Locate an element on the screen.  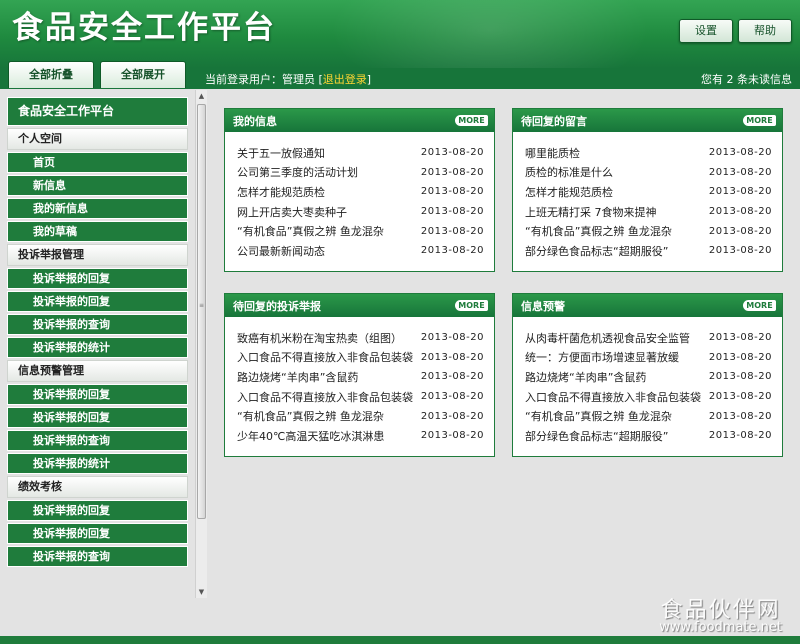
list-item-title: 哪里能质检 is located at coordinates (552, 153).